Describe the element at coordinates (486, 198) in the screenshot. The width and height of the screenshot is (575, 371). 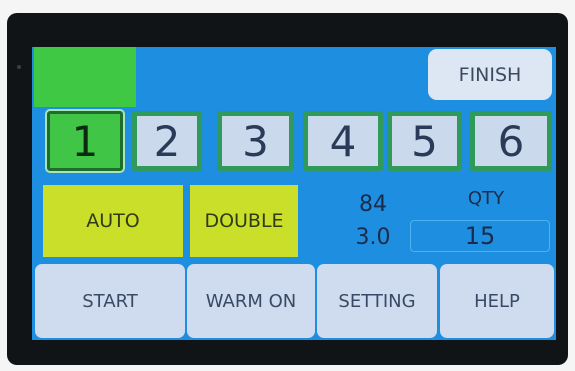
I see `qty-label: QTY` at that location.